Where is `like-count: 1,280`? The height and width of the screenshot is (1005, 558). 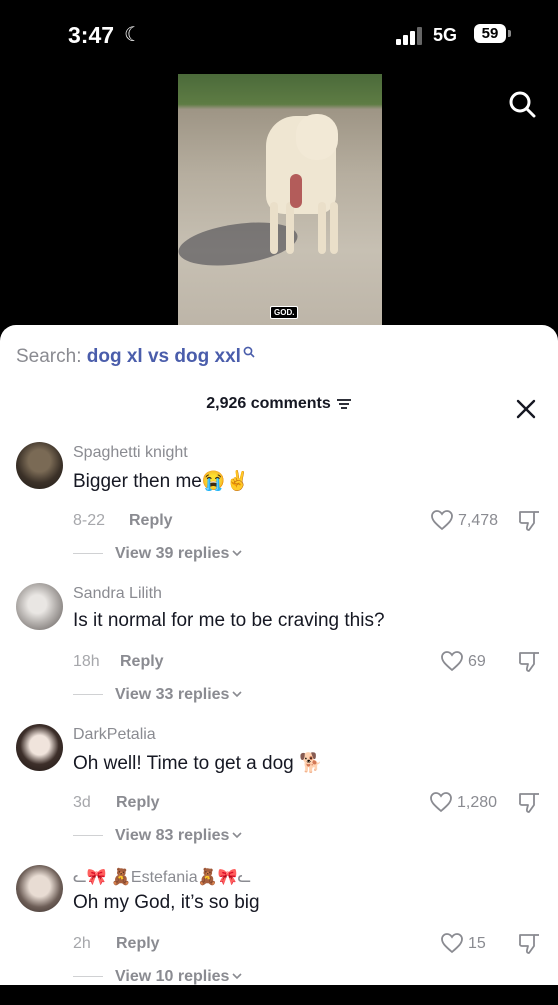 like-count: 1,280 is located at coordinates (477, 802).